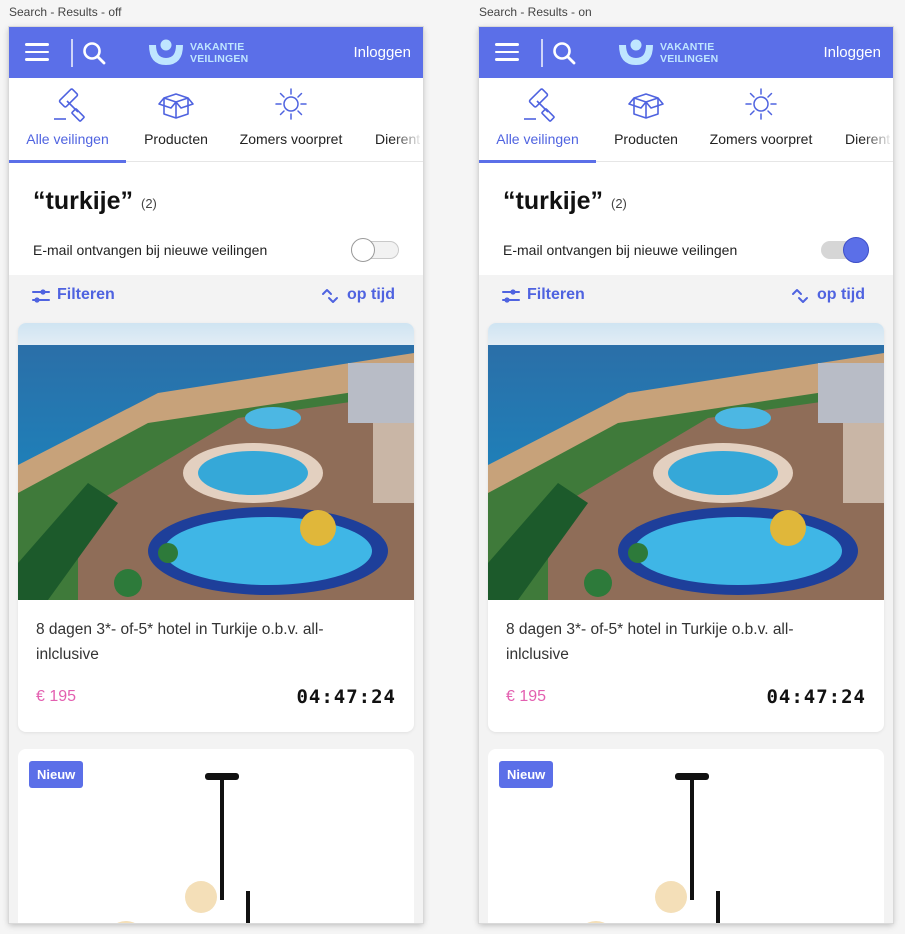  Describe the element at coordinates (535, 12) in the screenshot. I see `frame-label: Search - Results - on` at that location.